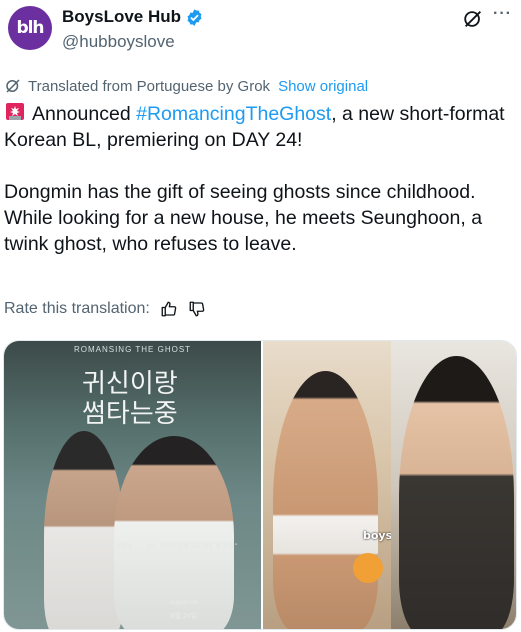  I want to click on poster-title-line-2: 썸타는중, so click(130, 414).